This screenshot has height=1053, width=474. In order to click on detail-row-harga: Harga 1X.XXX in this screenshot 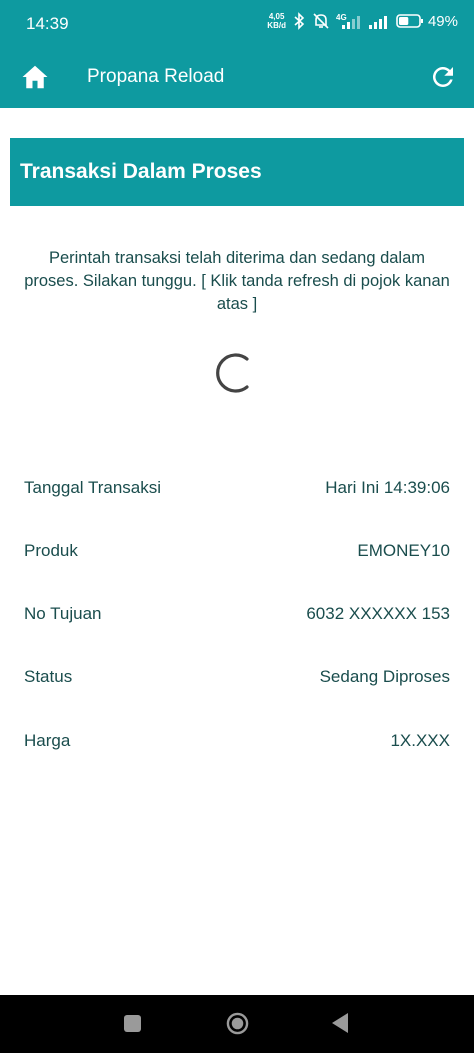, I will do `click(237, 741)`.